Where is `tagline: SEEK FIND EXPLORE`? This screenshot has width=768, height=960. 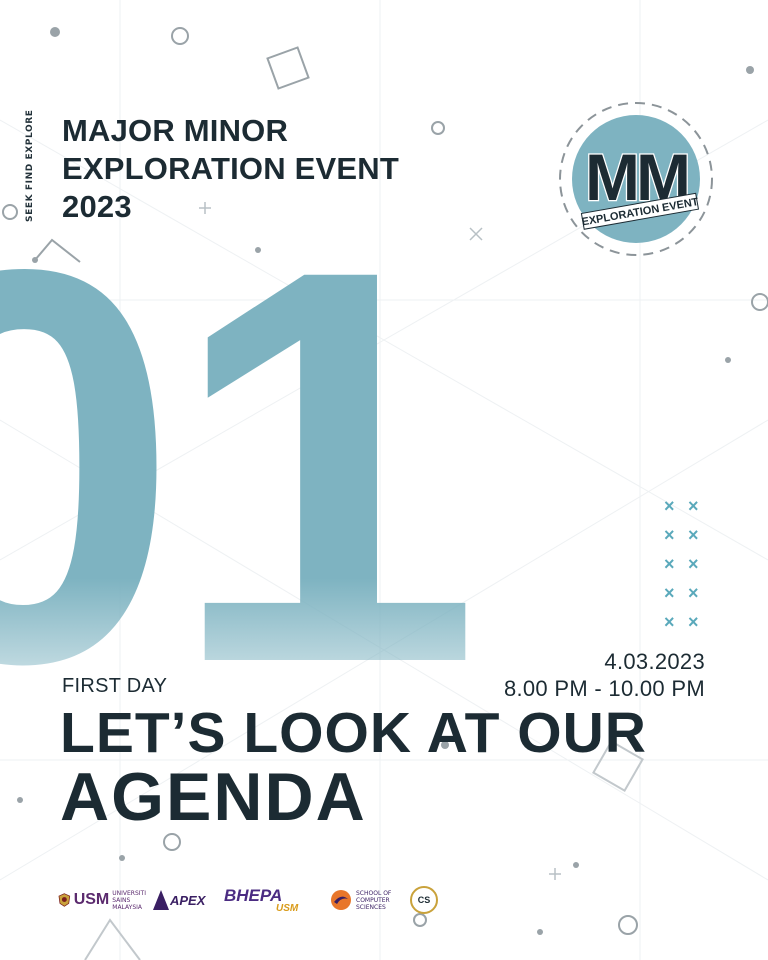
tagline: SEEK FIND EXPLORE is located at coordinates (30, 165).